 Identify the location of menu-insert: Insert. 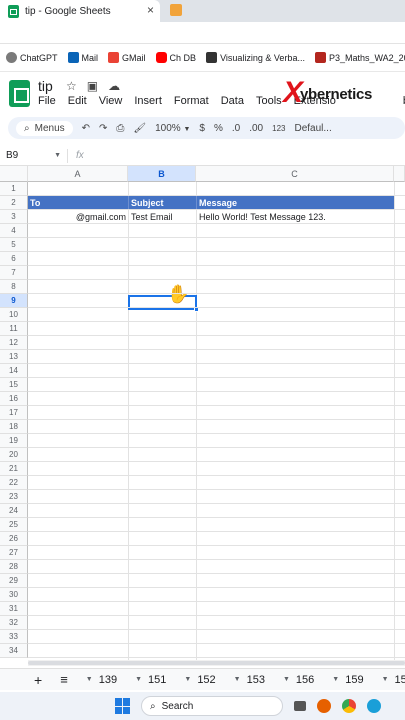
(148, 101).